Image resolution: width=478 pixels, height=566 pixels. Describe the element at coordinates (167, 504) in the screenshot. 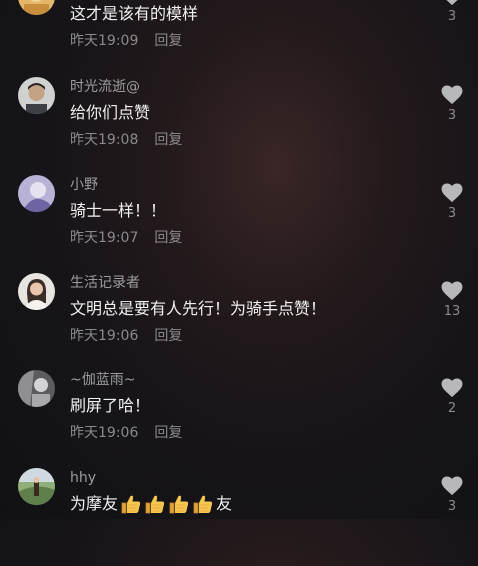

I see `thumbs-up-emoji-group` at that location.